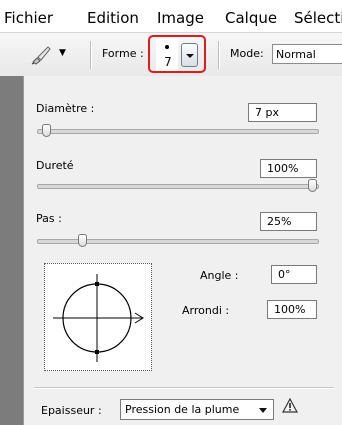 This screenshot has height=425, width=342. I want to click on warning-triangle-icon, so click(290, 405).